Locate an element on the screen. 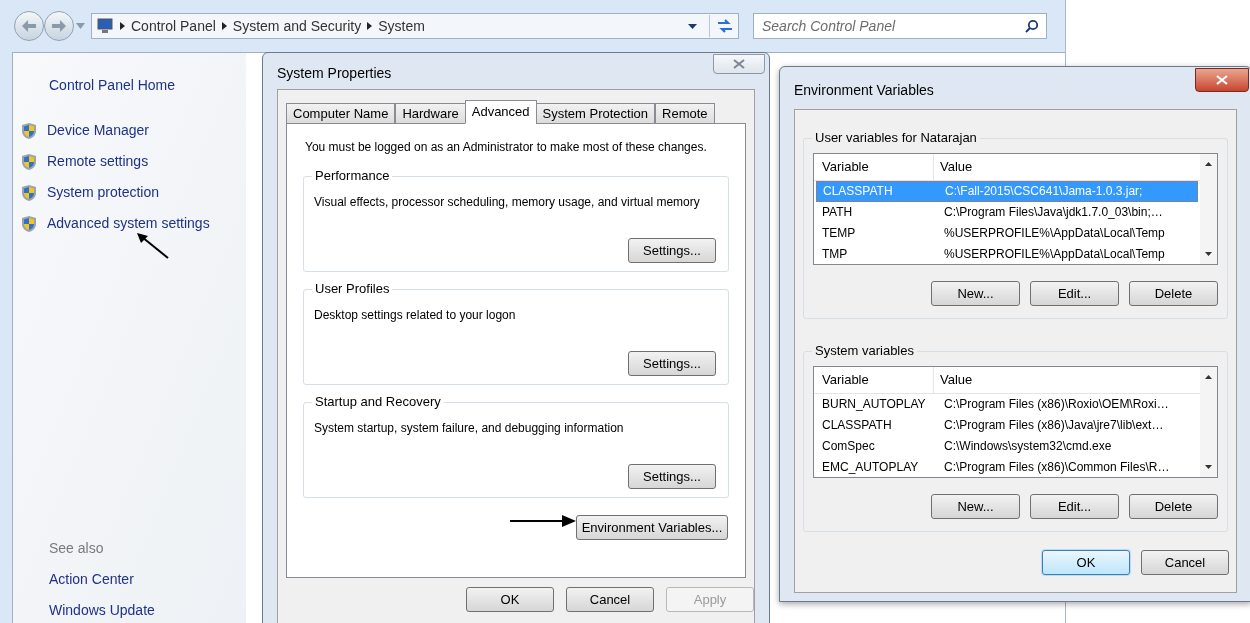 This screenshot has width=1250, height=623. variable-name: ComSpec is located at coordinates (848, 446).